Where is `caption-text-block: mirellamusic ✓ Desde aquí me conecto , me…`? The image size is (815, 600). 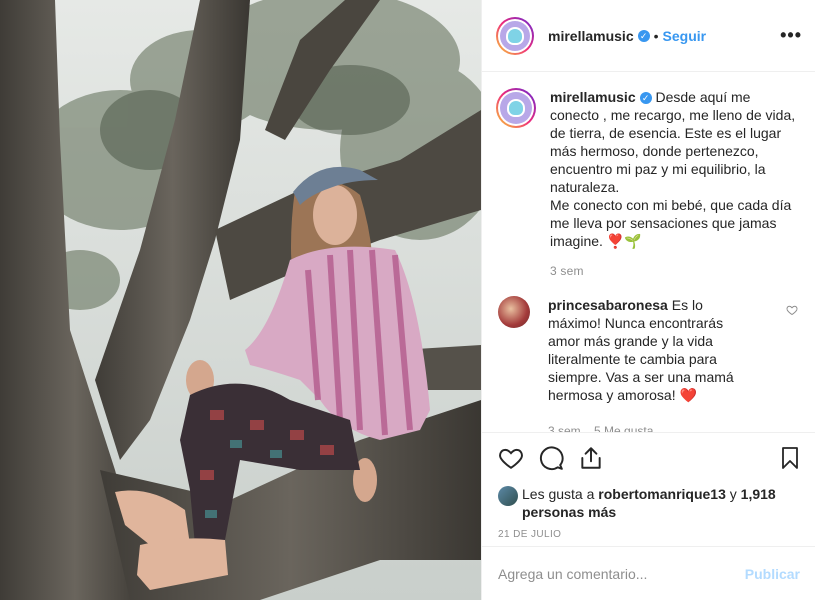 caption-text-block: mirellamusic ✓ Desde aquí me conecto , me… is located at coordinates (675, 184).